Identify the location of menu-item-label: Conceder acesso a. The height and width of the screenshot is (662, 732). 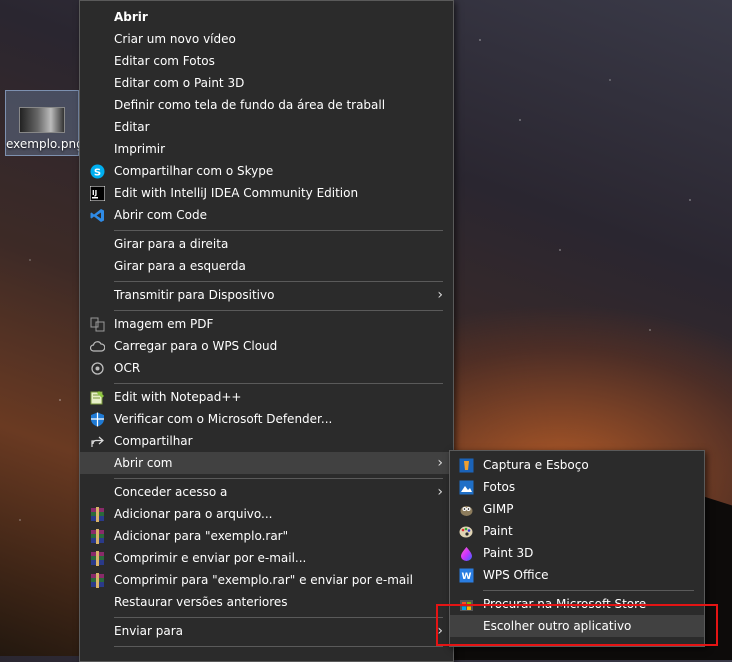
(171, 492).